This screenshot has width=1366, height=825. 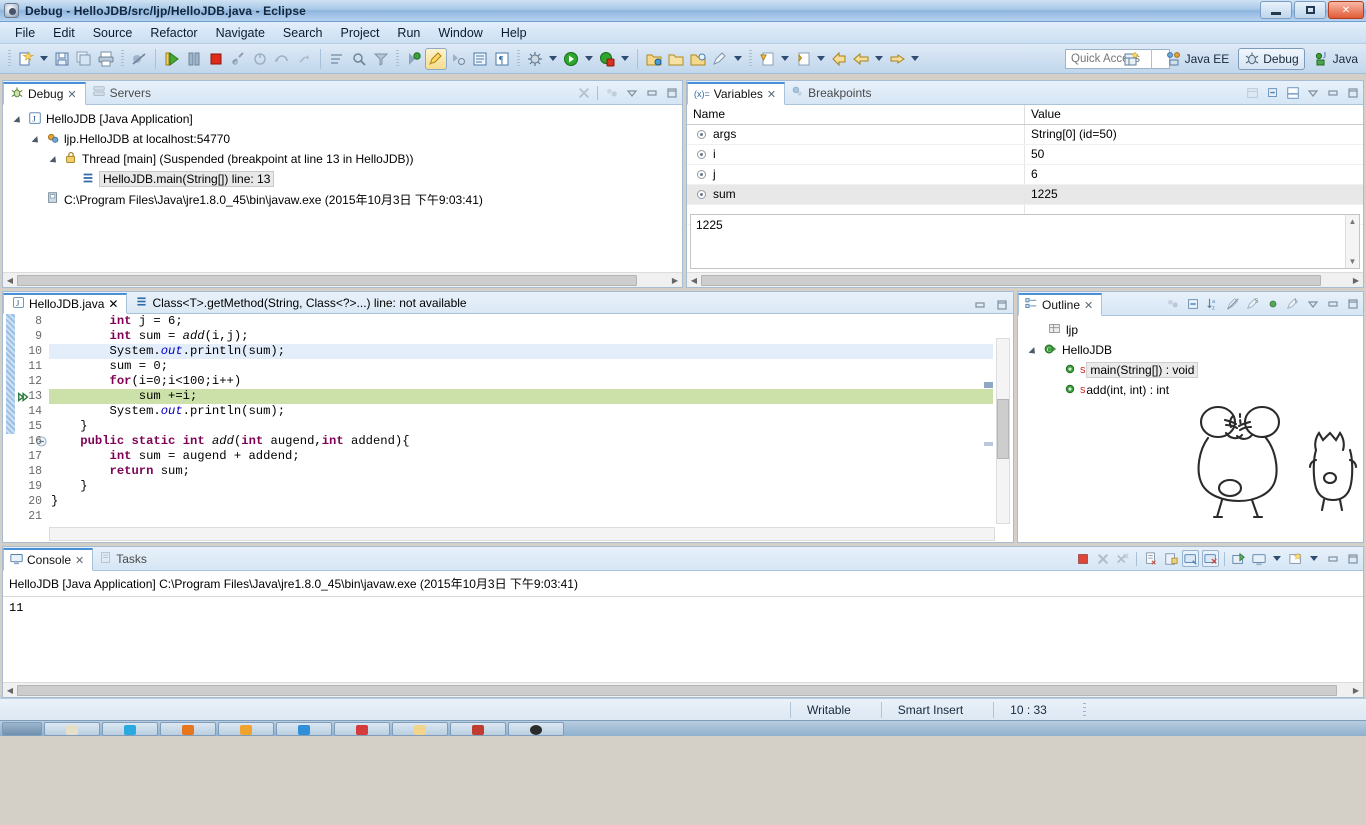 What do you see at coordinates (342, 179) in the screenshot?
I see `debug-tree-row: HelloJDB.main(String[]) line: 13` at bounding box center [342, 179].